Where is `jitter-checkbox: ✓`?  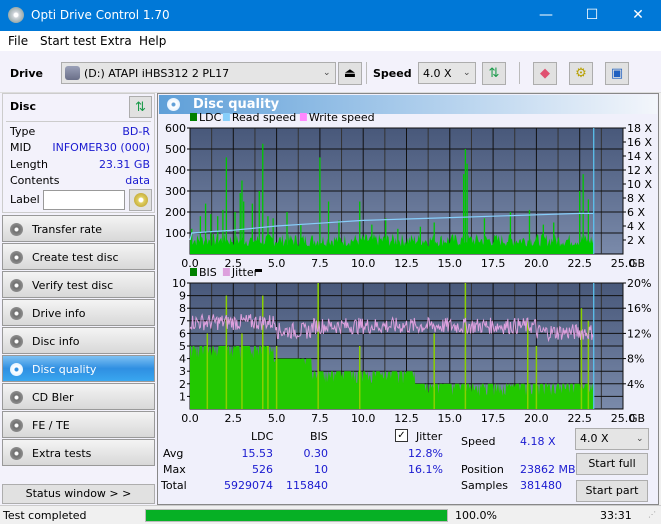
jitter-checkbox: ✓ is located at coordinates (401, 435).